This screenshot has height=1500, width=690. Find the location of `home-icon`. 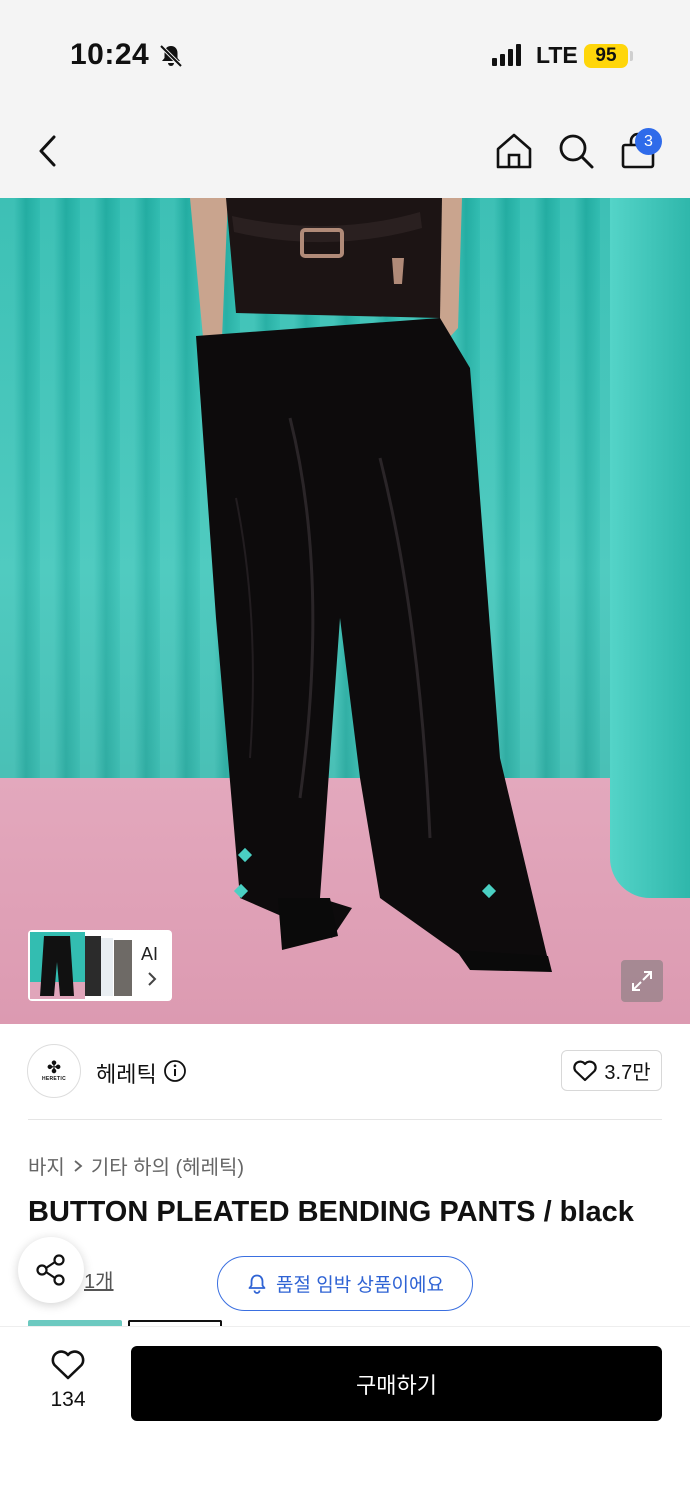

home-icon is located at coordinates (514, 151).